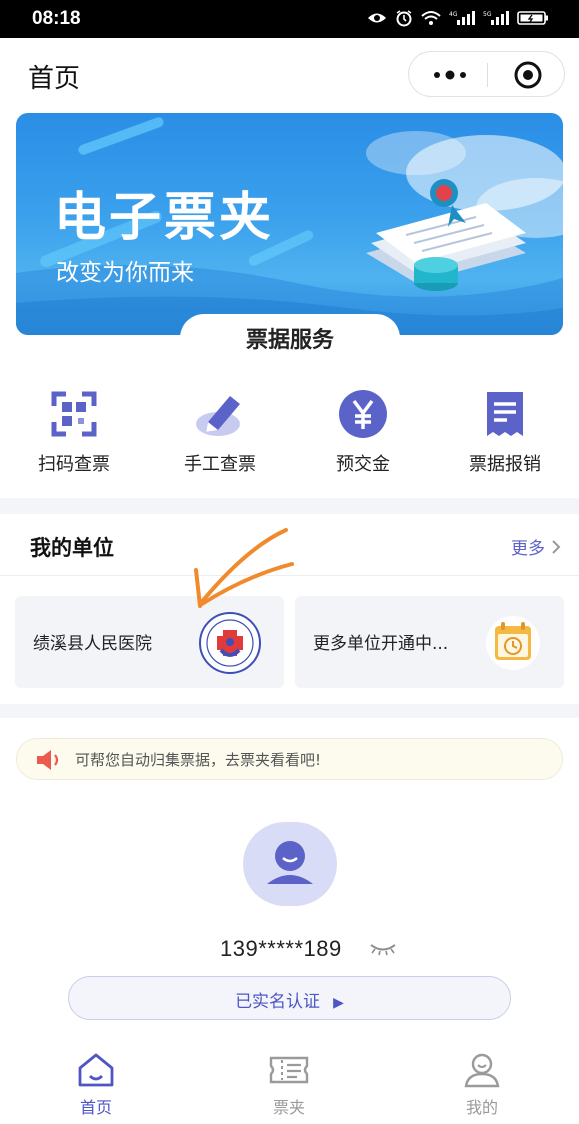 This screenshot has width=579, height=1124. Describe the element at coordinates (383, 949) in the screenshot. I see `eye-closed-icon` at that location.